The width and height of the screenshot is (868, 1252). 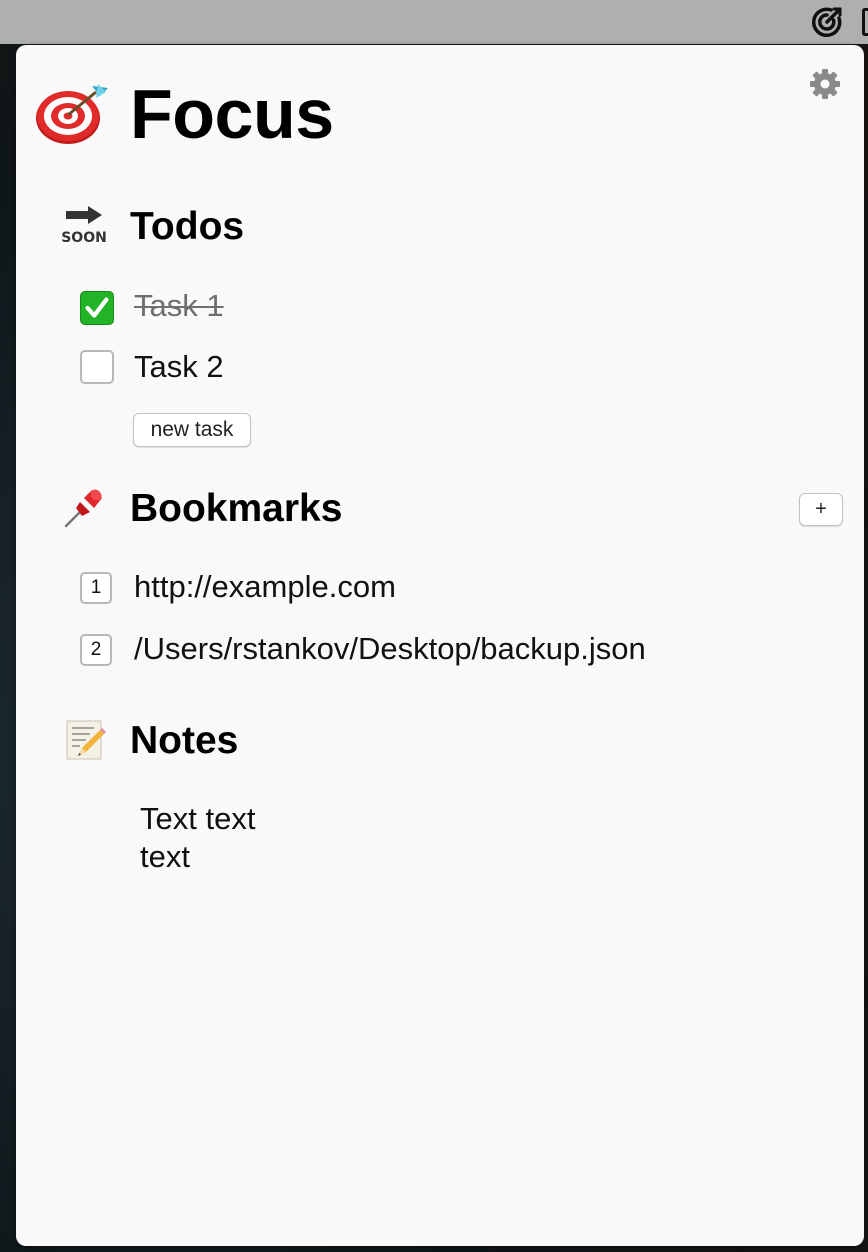 What do you see at coordinates (83, 508) in the screenshot?
I see `pushpin-icon` at bounding box center [83, 508].